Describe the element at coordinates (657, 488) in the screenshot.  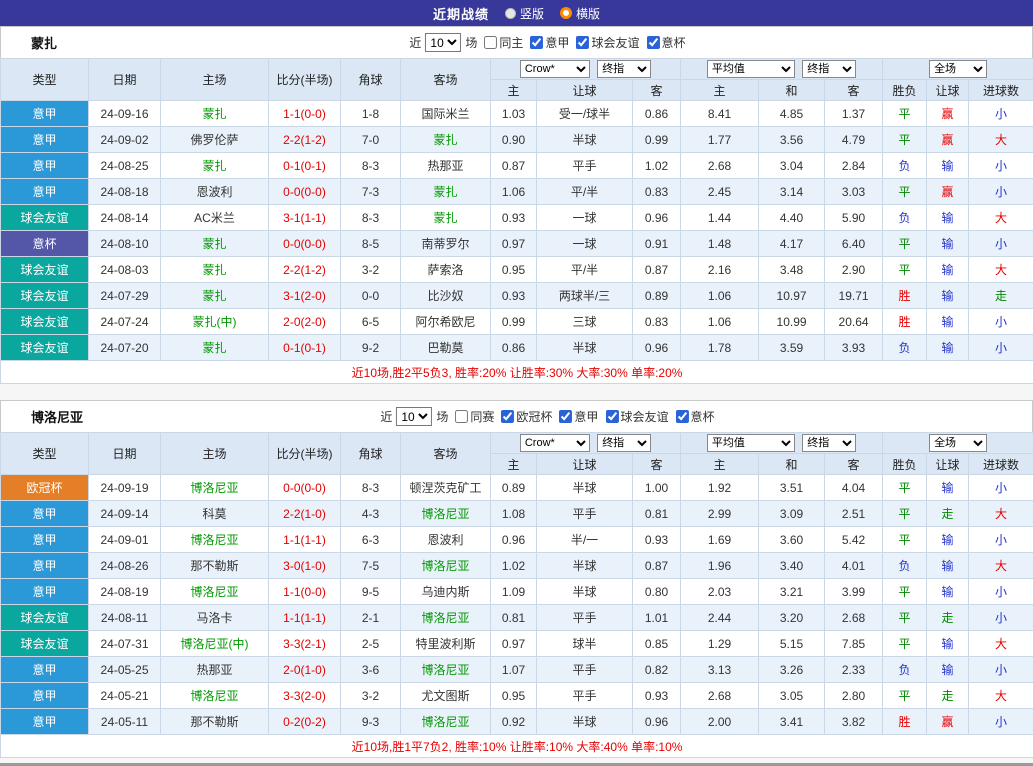
I see `odds-away-cell: 1.00` at that location.